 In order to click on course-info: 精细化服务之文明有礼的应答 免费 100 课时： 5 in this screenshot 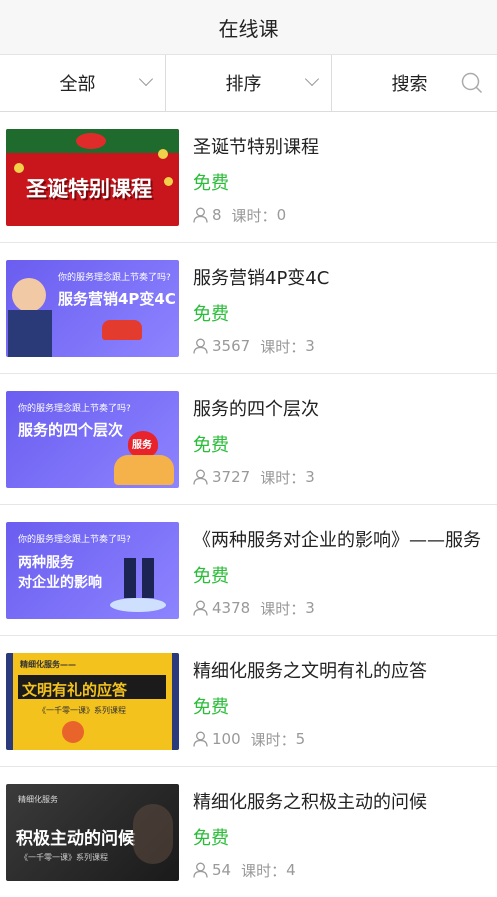, I will do `click(345, 701)`.